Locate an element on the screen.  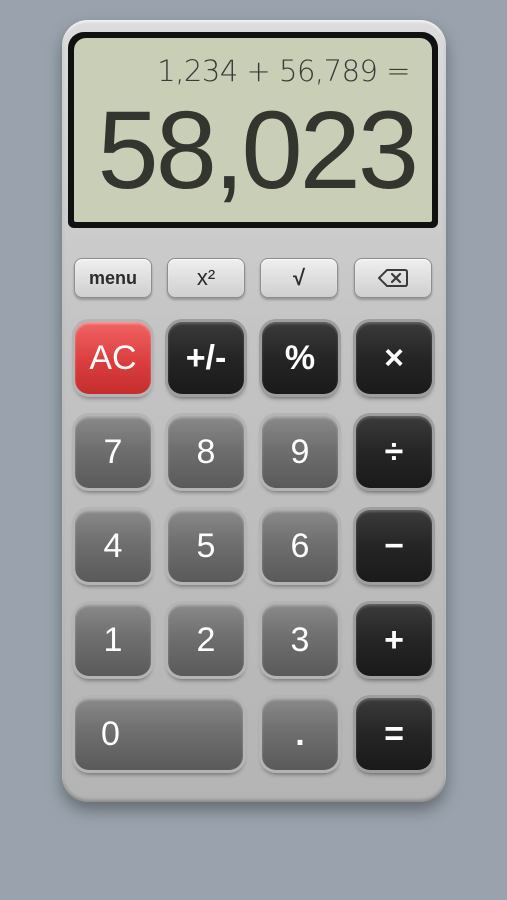
equals-button: = is located at coordinates (394, 734).